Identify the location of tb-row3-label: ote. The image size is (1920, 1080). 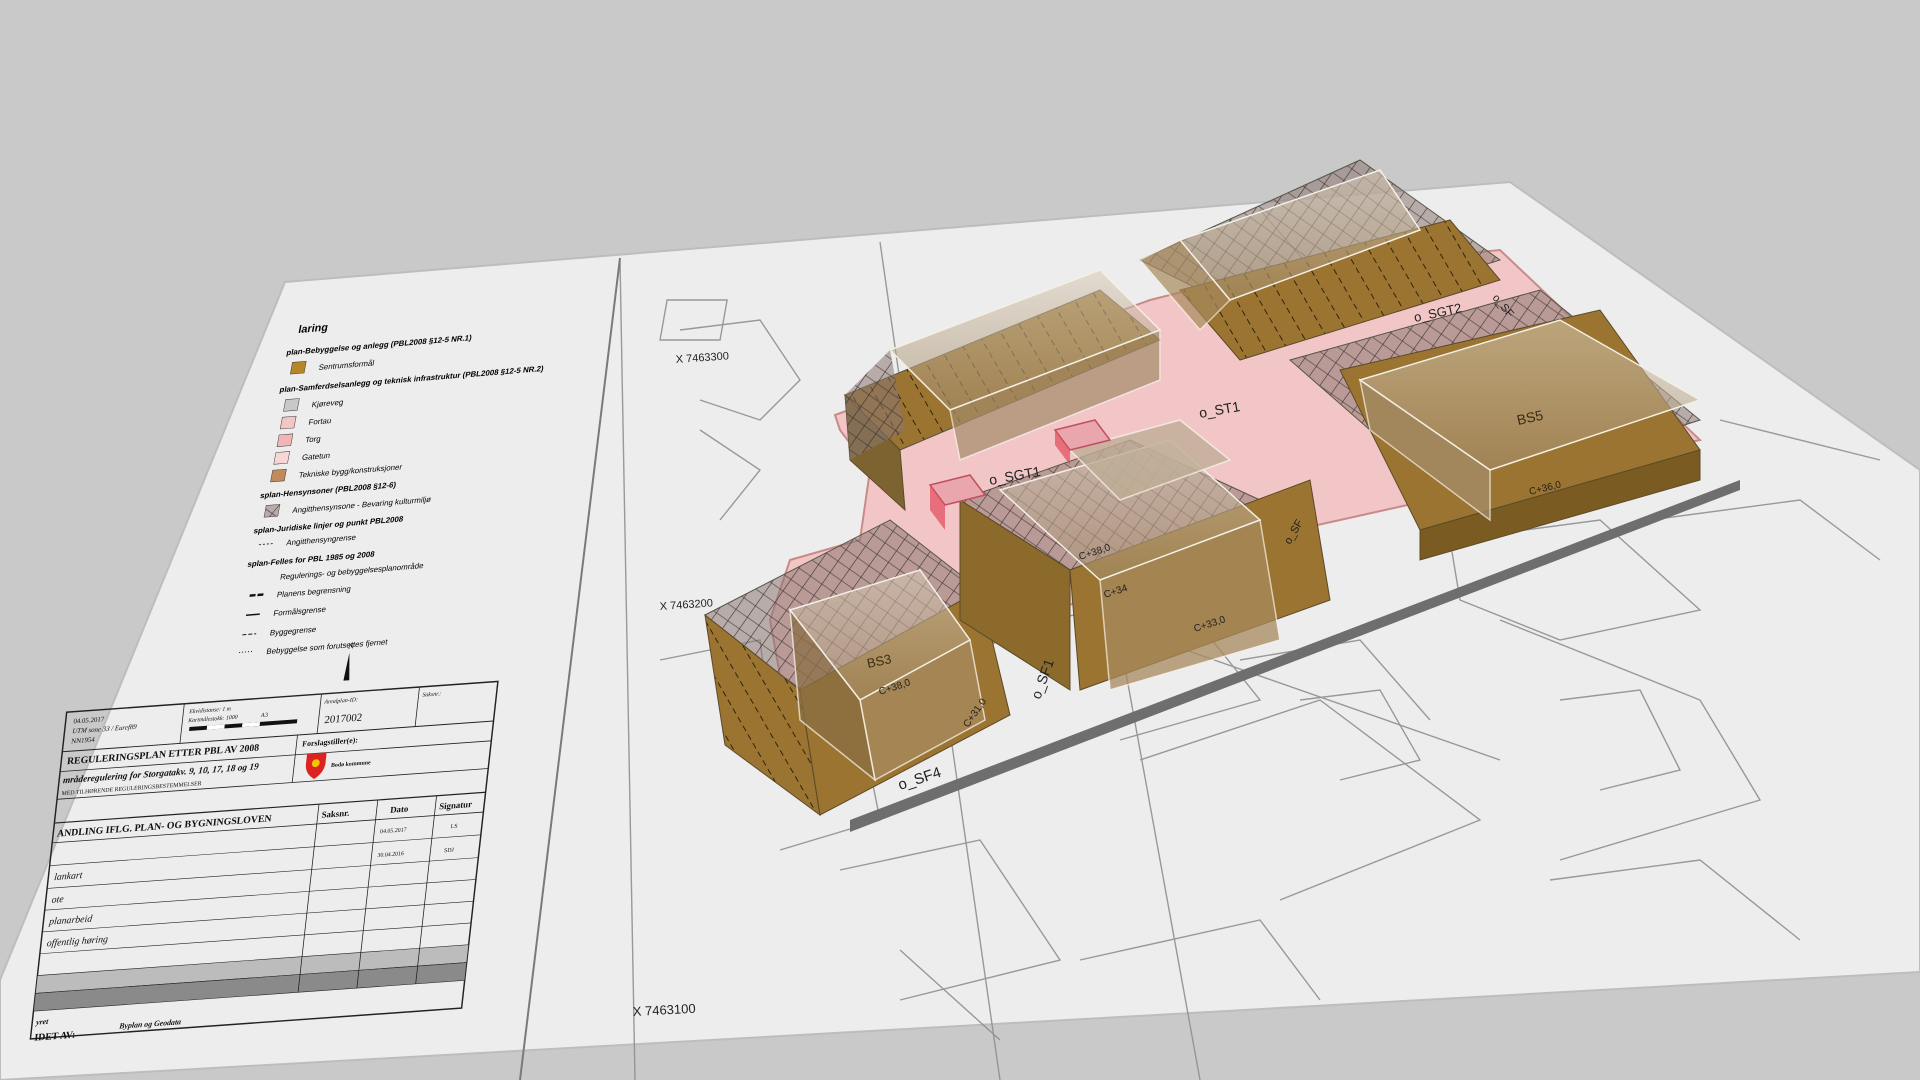
(58, 900).